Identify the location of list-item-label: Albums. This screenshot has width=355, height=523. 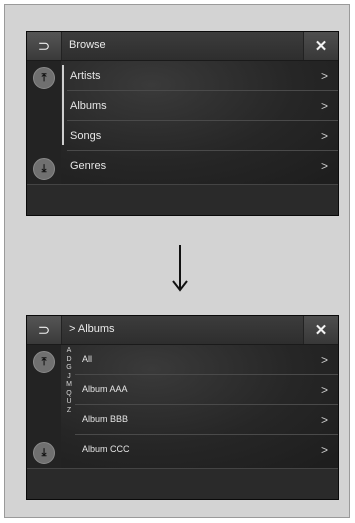
(88, 106).